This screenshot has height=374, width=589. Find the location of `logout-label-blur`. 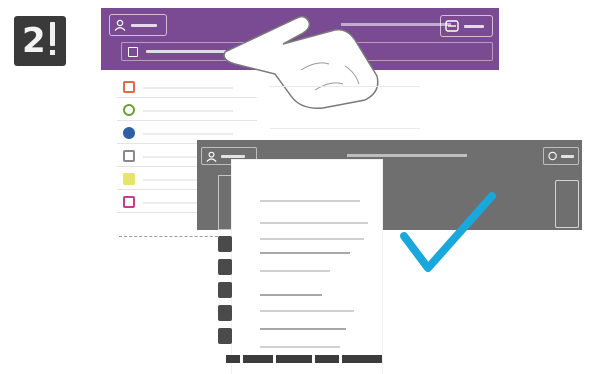

logout-label-blur is located at coordinates (474, 26).